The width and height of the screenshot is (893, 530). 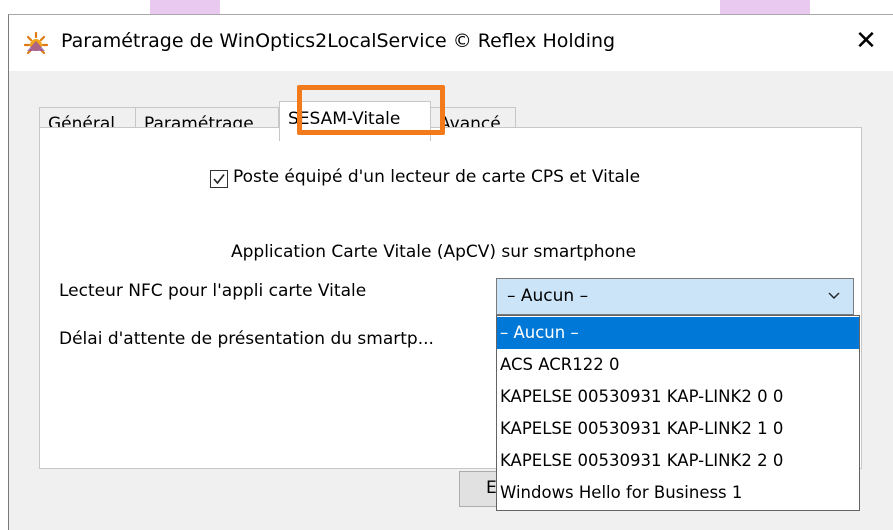 What do you see at coordinates (371, 110) in the screenshot?
I see `tab-highlight-box` at bounding box center [371, 110].